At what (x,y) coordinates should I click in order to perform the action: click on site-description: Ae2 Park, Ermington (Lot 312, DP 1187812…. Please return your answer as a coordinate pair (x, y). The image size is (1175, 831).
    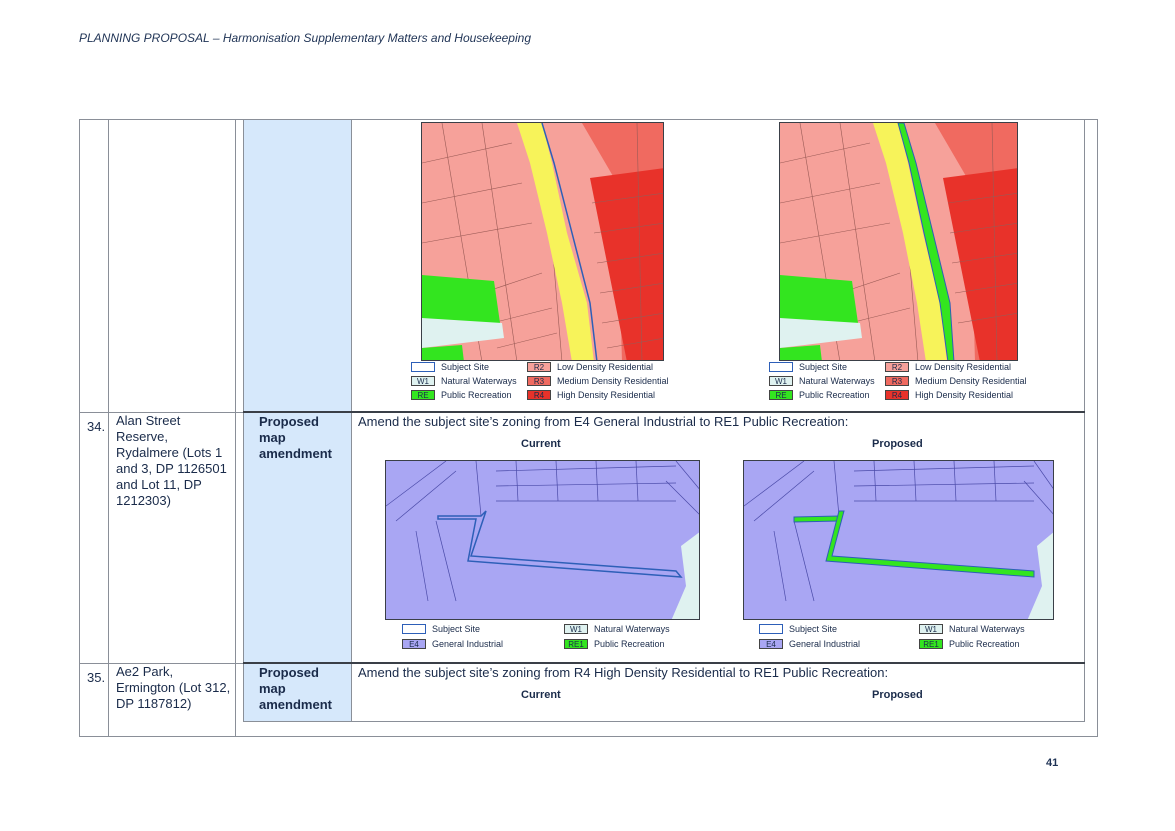
    Looking at the image, I should click on (173, 687).